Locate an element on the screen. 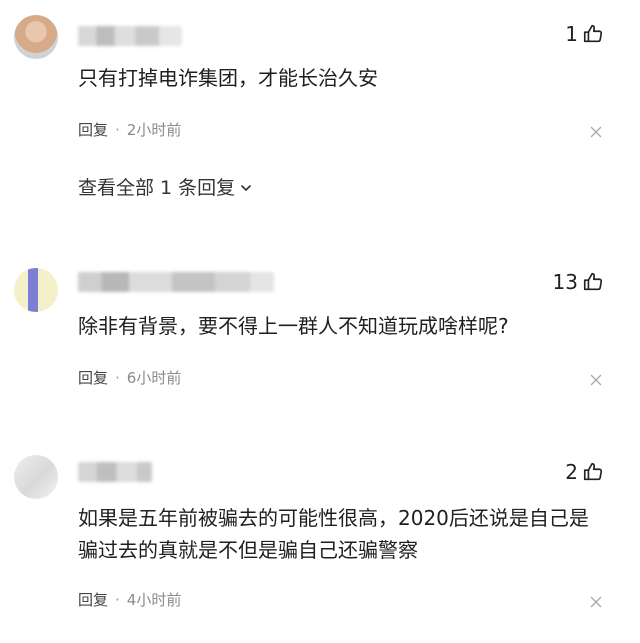  comment-meta: 回复 · 4小时前 is located at coordinates (129, 599).